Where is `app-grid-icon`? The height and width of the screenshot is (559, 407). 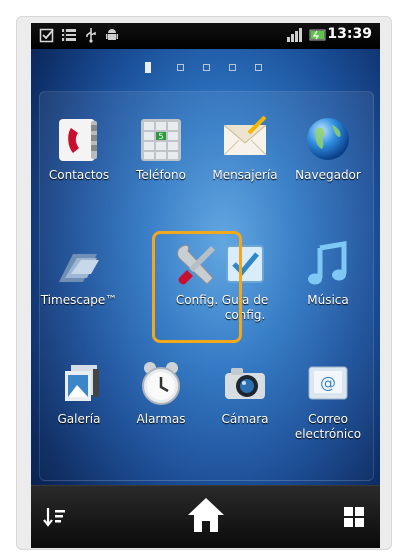
app-grid-icon is located at coordinates (354, 519).